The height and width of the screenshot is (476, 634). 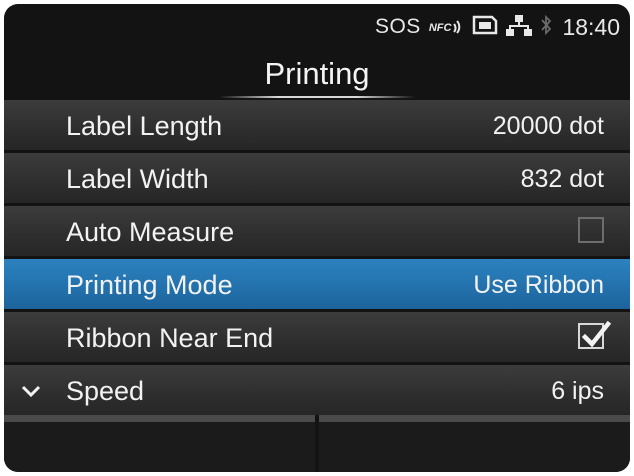 I want to click on setting-value: 832 dot, so click(x=562, y=179).